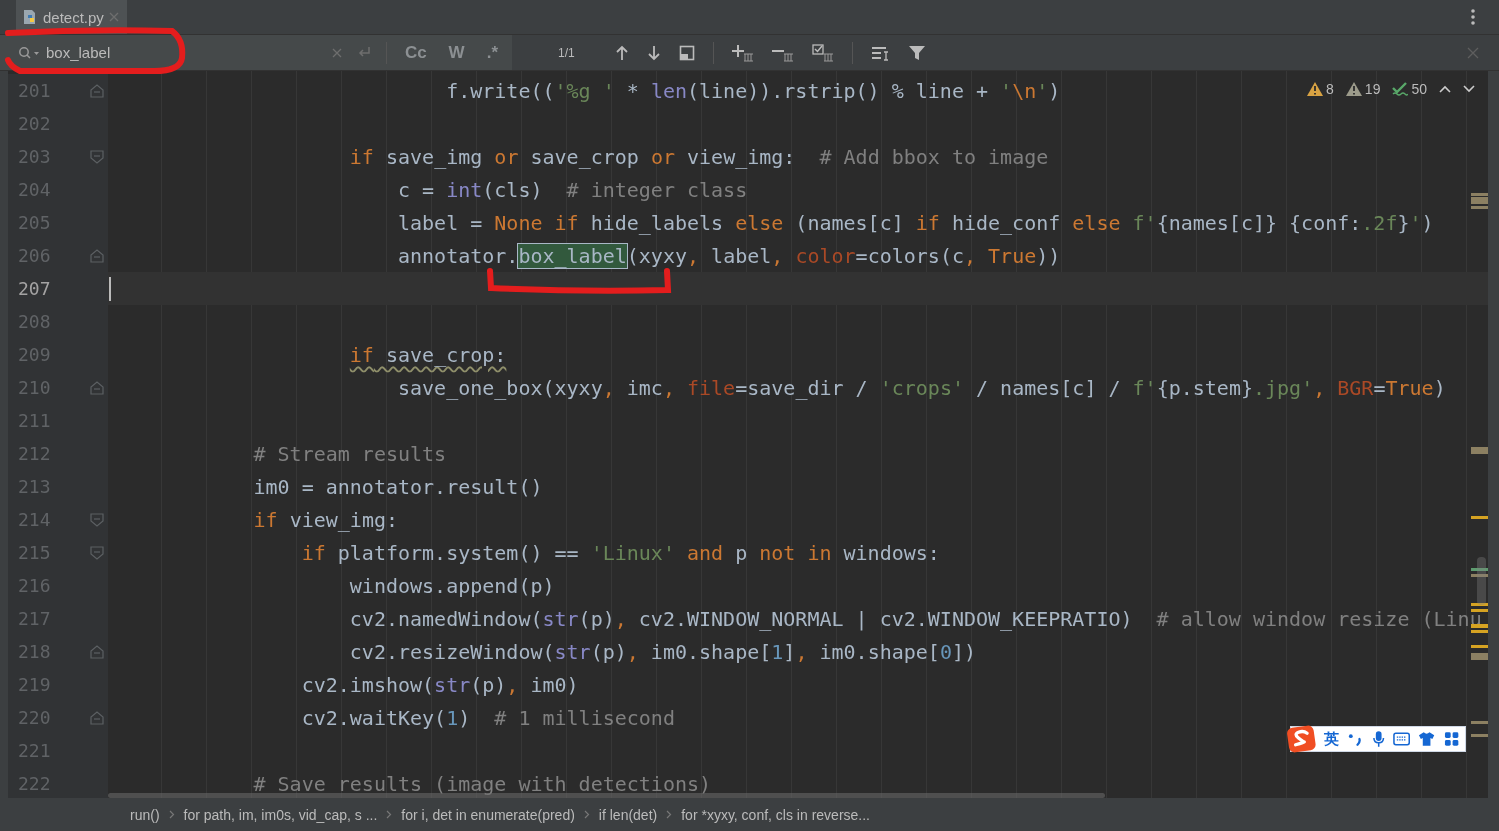  Describe the element at coordinates (1363, 89) in the screenshot. I see `inspection-count: 19` at that location.